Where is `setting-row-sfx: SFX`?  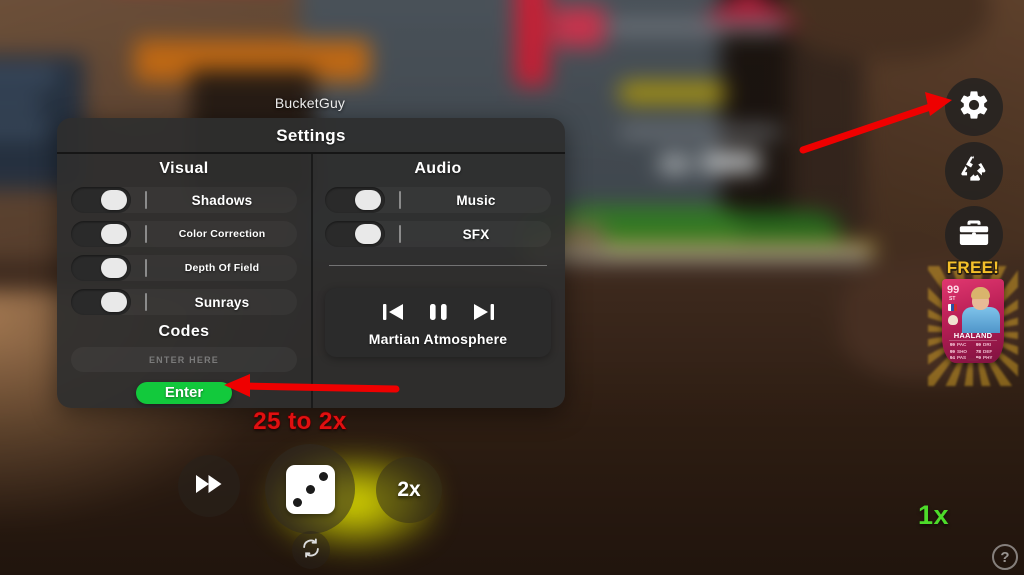 setting-row-sfx: SFX is located at coordinates (438, 234).